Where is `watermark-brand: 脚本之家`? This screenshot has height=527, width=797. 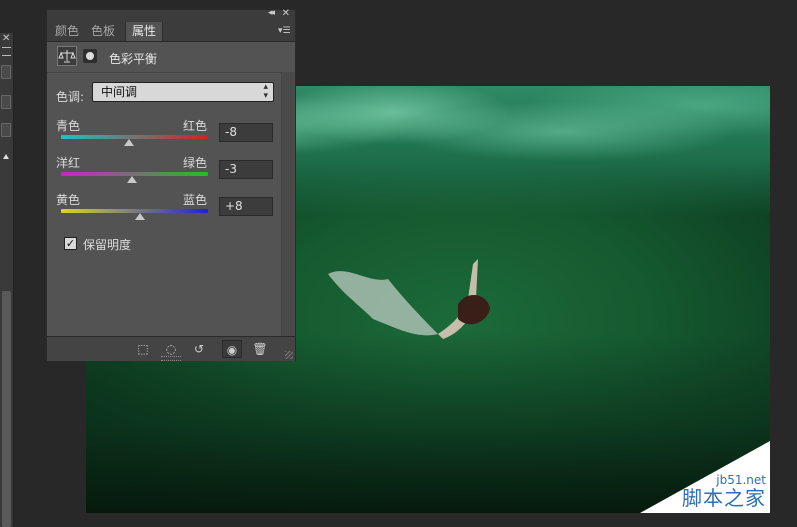
watermark-brand: 脚本之家 is located at coordinates (724, 498).